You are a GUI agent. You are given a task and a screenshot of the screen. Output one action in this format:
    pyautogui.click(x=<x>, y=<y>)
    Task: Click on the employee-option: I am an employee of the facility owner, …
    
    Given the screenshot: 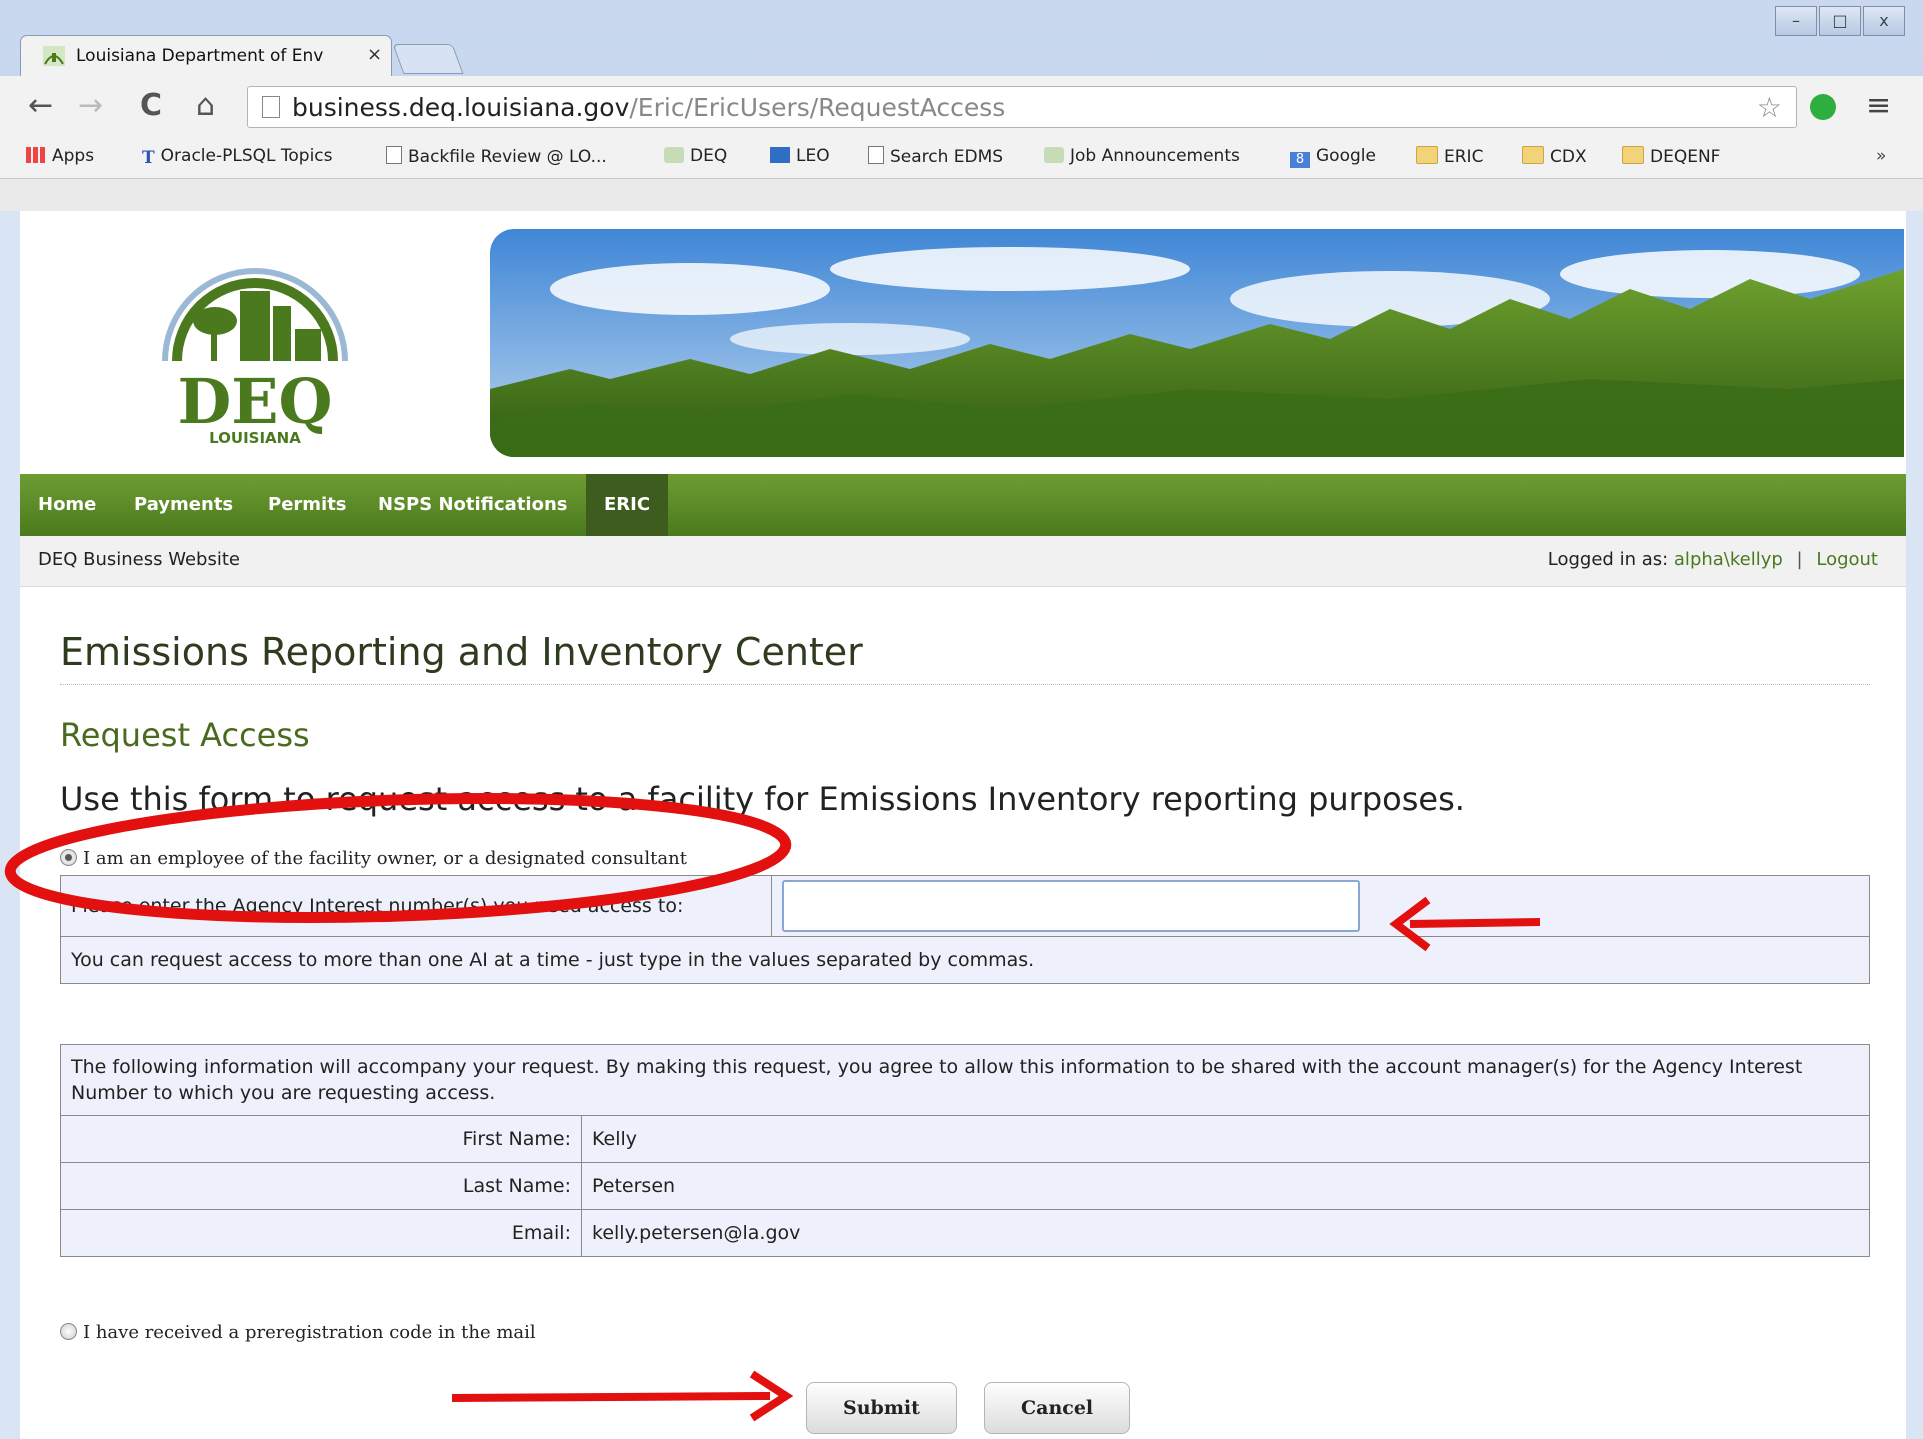 What is the action you would take?
    pyautogui.click(x=373, y=858)
    